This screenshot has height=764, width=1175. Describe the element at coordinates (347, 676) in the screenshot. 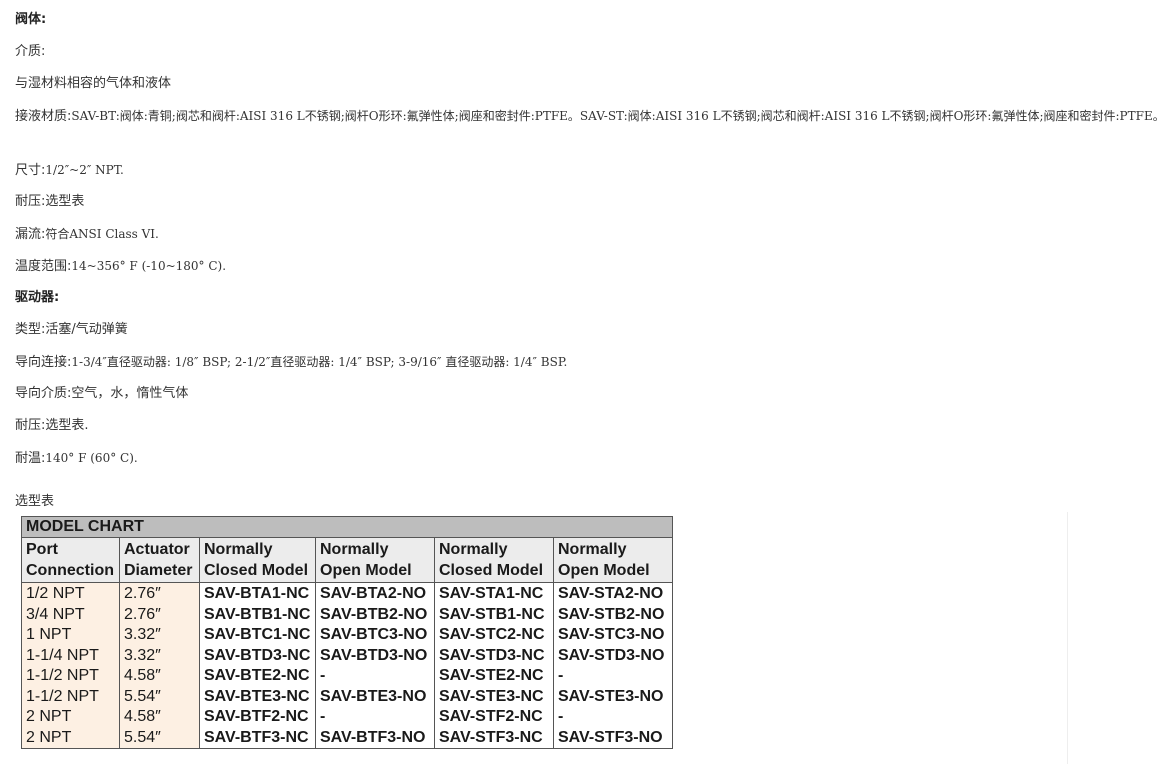

I see `table-row: 1-1/2 NPT 4.58″ SAV-BTE2-NC - SAV-STE2-NC -` at that location.